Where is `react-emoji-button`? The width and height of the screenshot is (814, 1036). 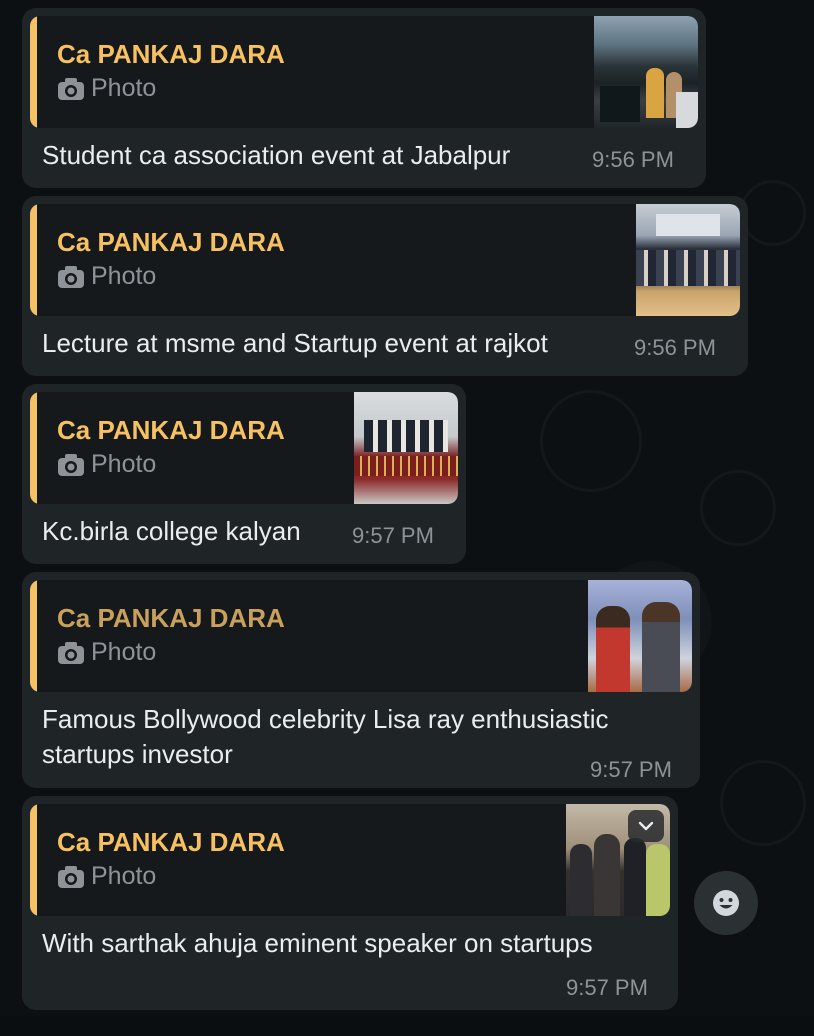 react-emoji-button is located at coordinates (726, 903).